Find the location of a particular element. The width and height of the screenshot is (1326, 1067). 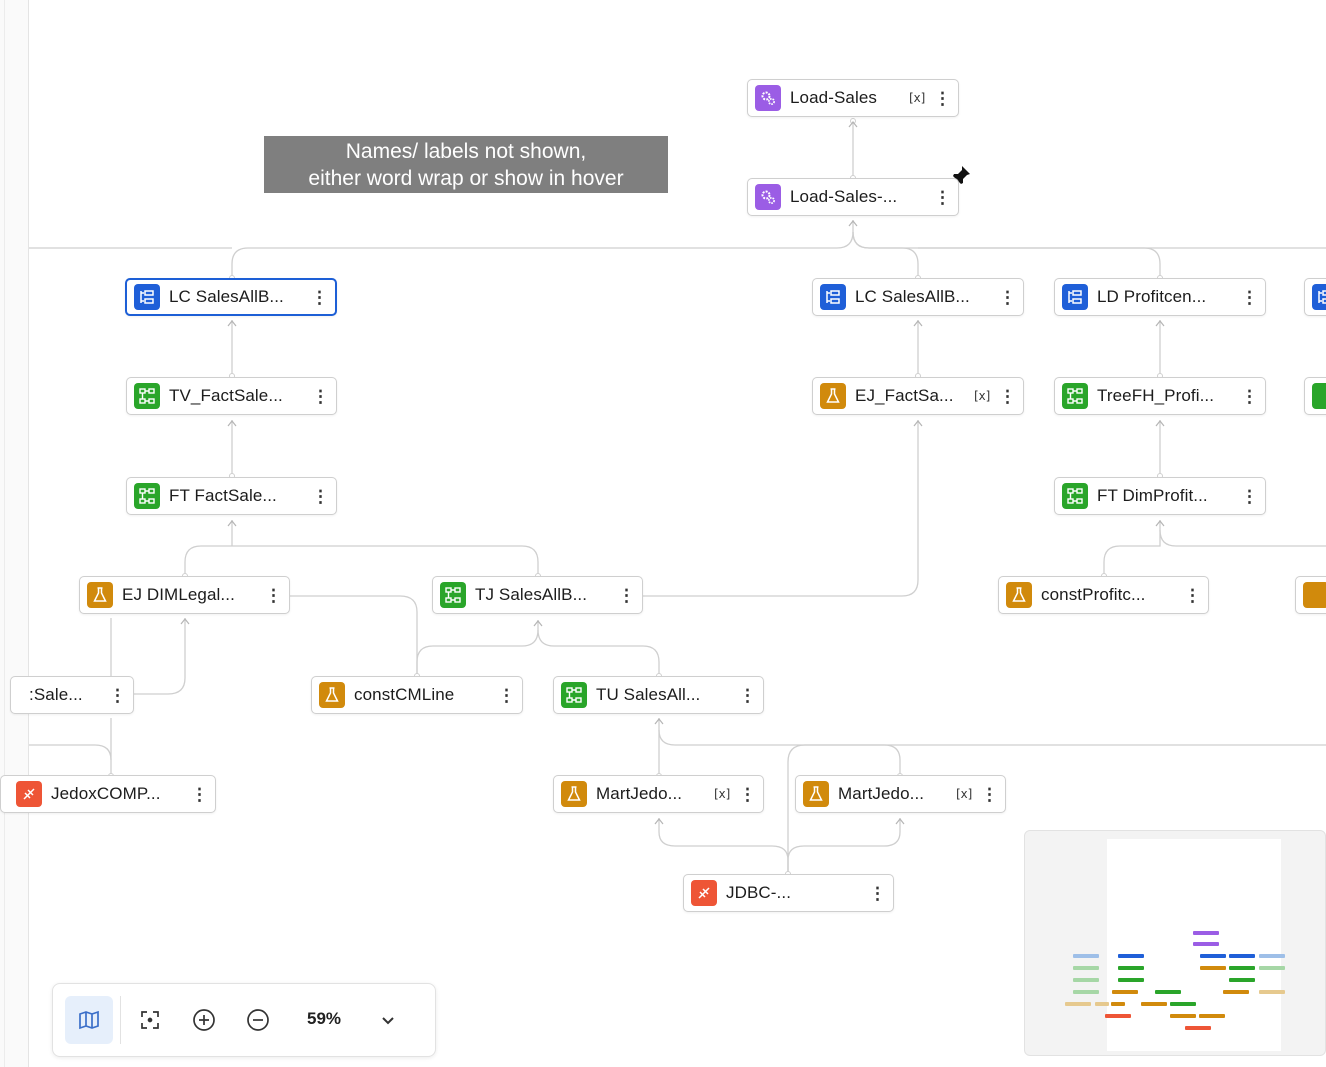

zoom-out-icon is located at coordinates (258, 1020).